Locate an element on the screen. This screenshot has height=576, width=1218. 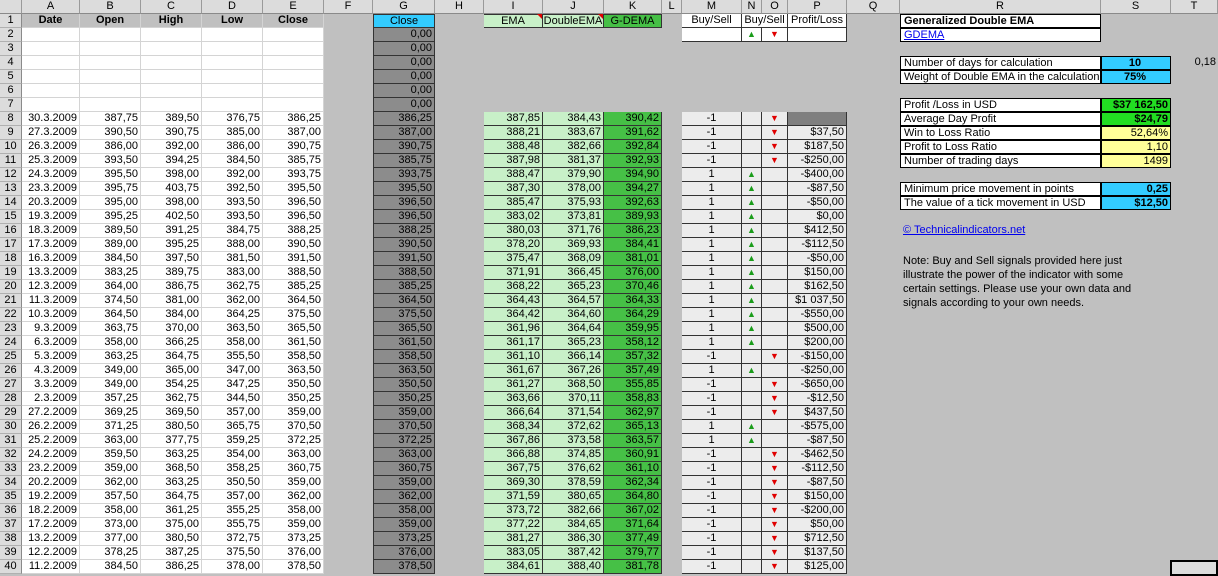
row-header: 7 is located at coordinates (11, 105).